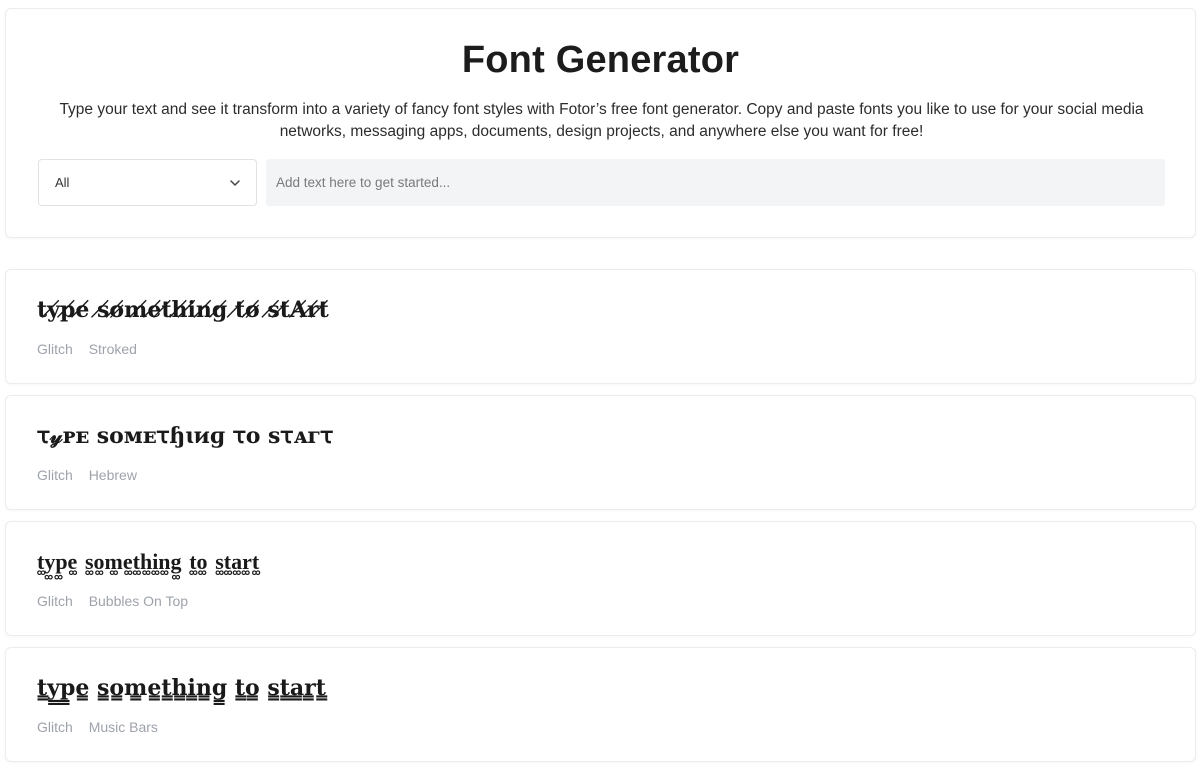 This screenshot has height=767, width=1202. Describe the element at coordinates (185, 436) in the screenshot. I see `font-sample-text: ꚍ𝓎ᴩᴇ ѕᴏᴍᴇꚍɧɩᴎɡ ꚍᴏ ѕꚍᴀᴦꚍ` at that location.